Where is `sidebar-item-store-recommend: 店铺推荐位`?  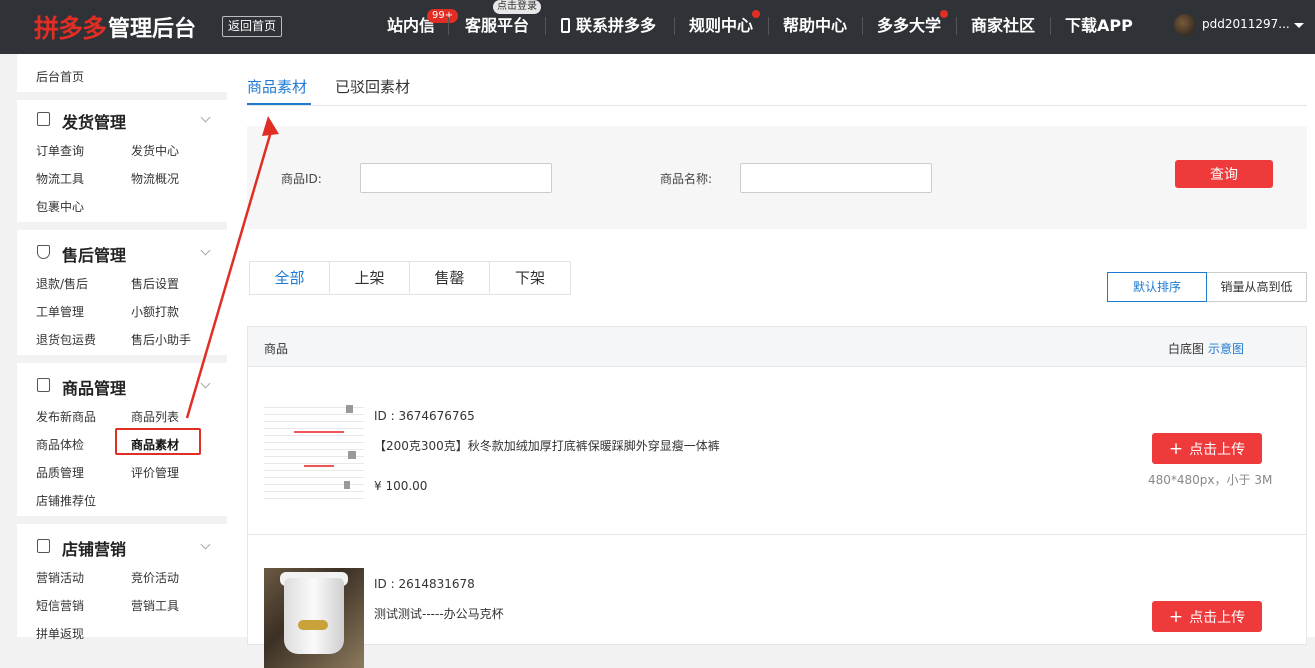
sidebar-item-store-recommend: 店铺推荐位 is located at coordinates (66, 500).